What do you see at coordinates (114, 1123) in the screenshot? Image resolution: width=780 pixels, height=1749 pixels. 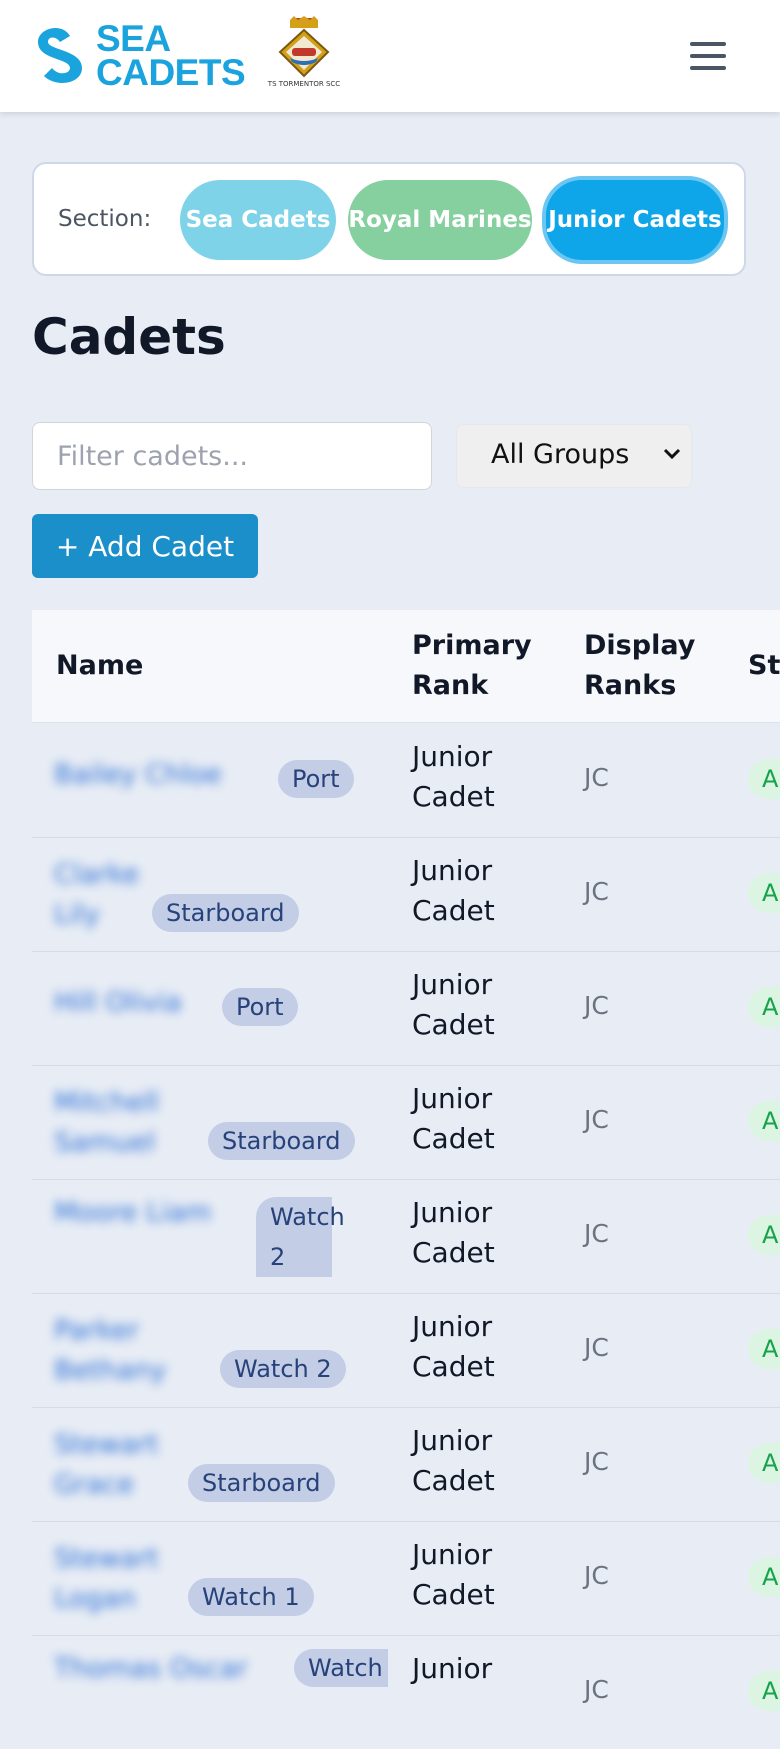 I see `cadet-name-link: Mitchell Samuel` at bounding box center [114, 1123].